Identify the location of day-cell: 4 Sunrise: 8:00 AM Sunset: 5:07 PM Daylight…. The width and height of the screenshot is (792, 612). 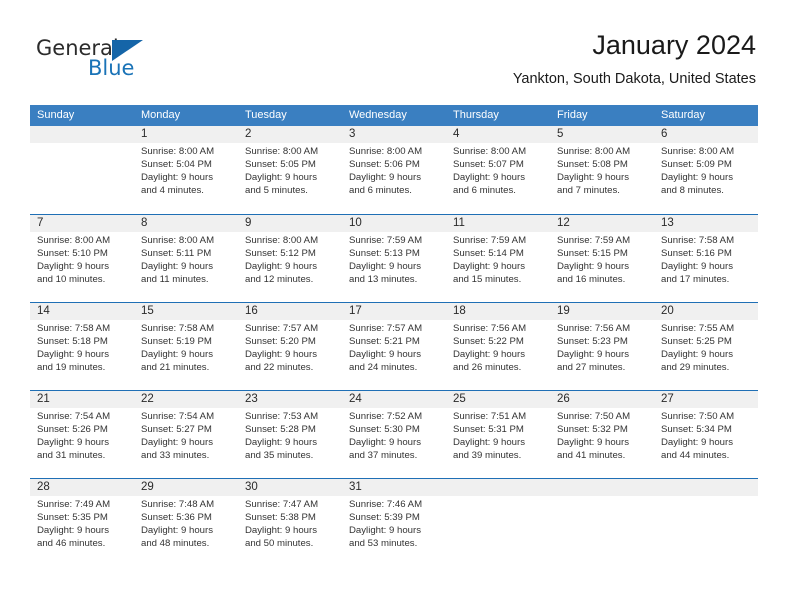
(498, 170).